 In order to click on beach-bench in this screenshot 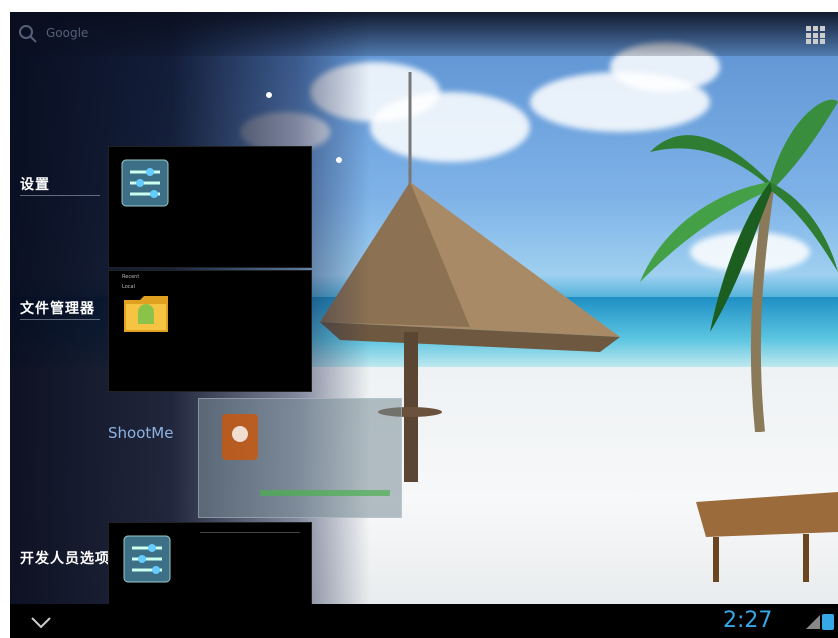, I will do `click(767, 537)`.